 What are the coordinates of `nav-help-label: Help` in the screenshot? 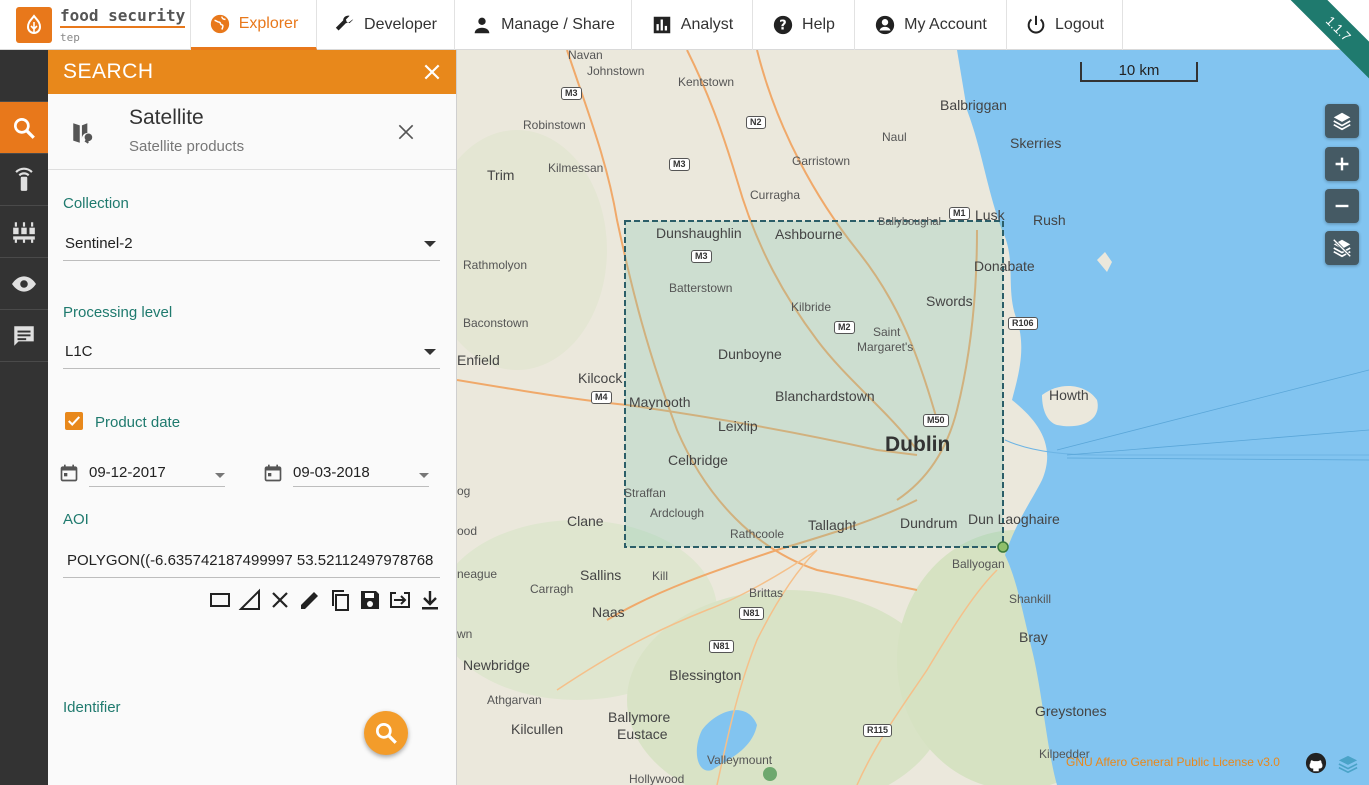 It's located at (818, 24).